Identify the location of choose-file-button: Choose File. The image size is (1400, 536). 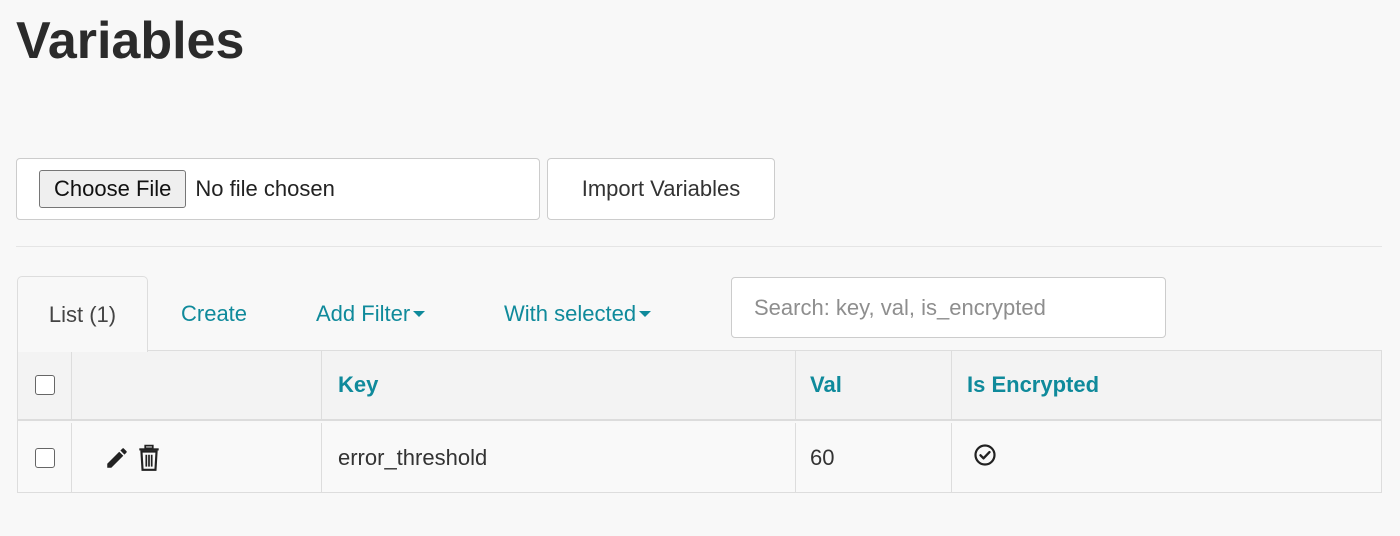
(113, 189).